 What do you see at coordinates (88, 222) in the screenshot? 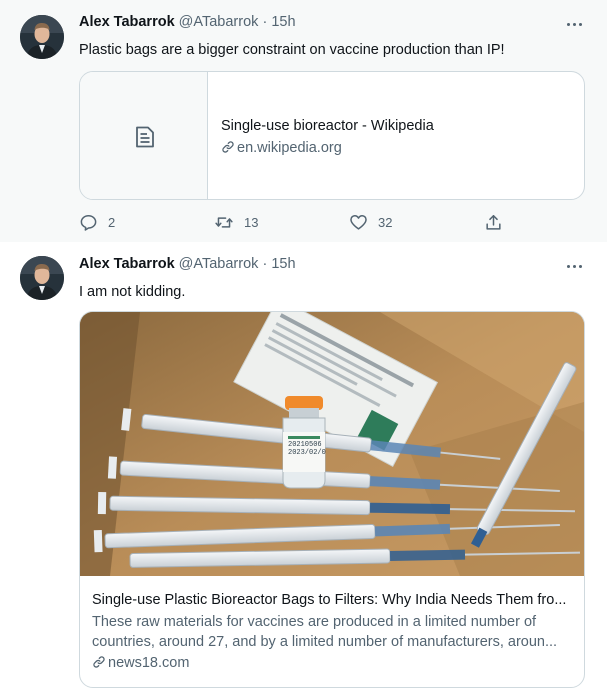
I see `reply-icon` at bounding box center [88, 222].